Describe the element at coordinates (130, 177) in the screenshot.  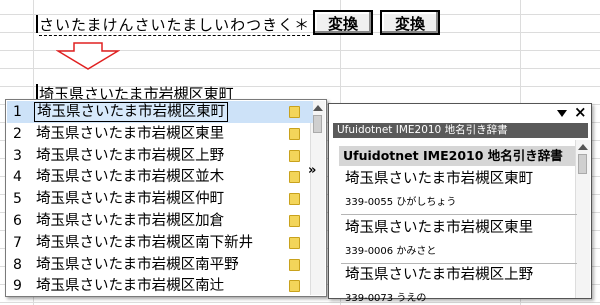
I see `candidate-text: 埼玉県さいたま市岩槻区並木` at that location.